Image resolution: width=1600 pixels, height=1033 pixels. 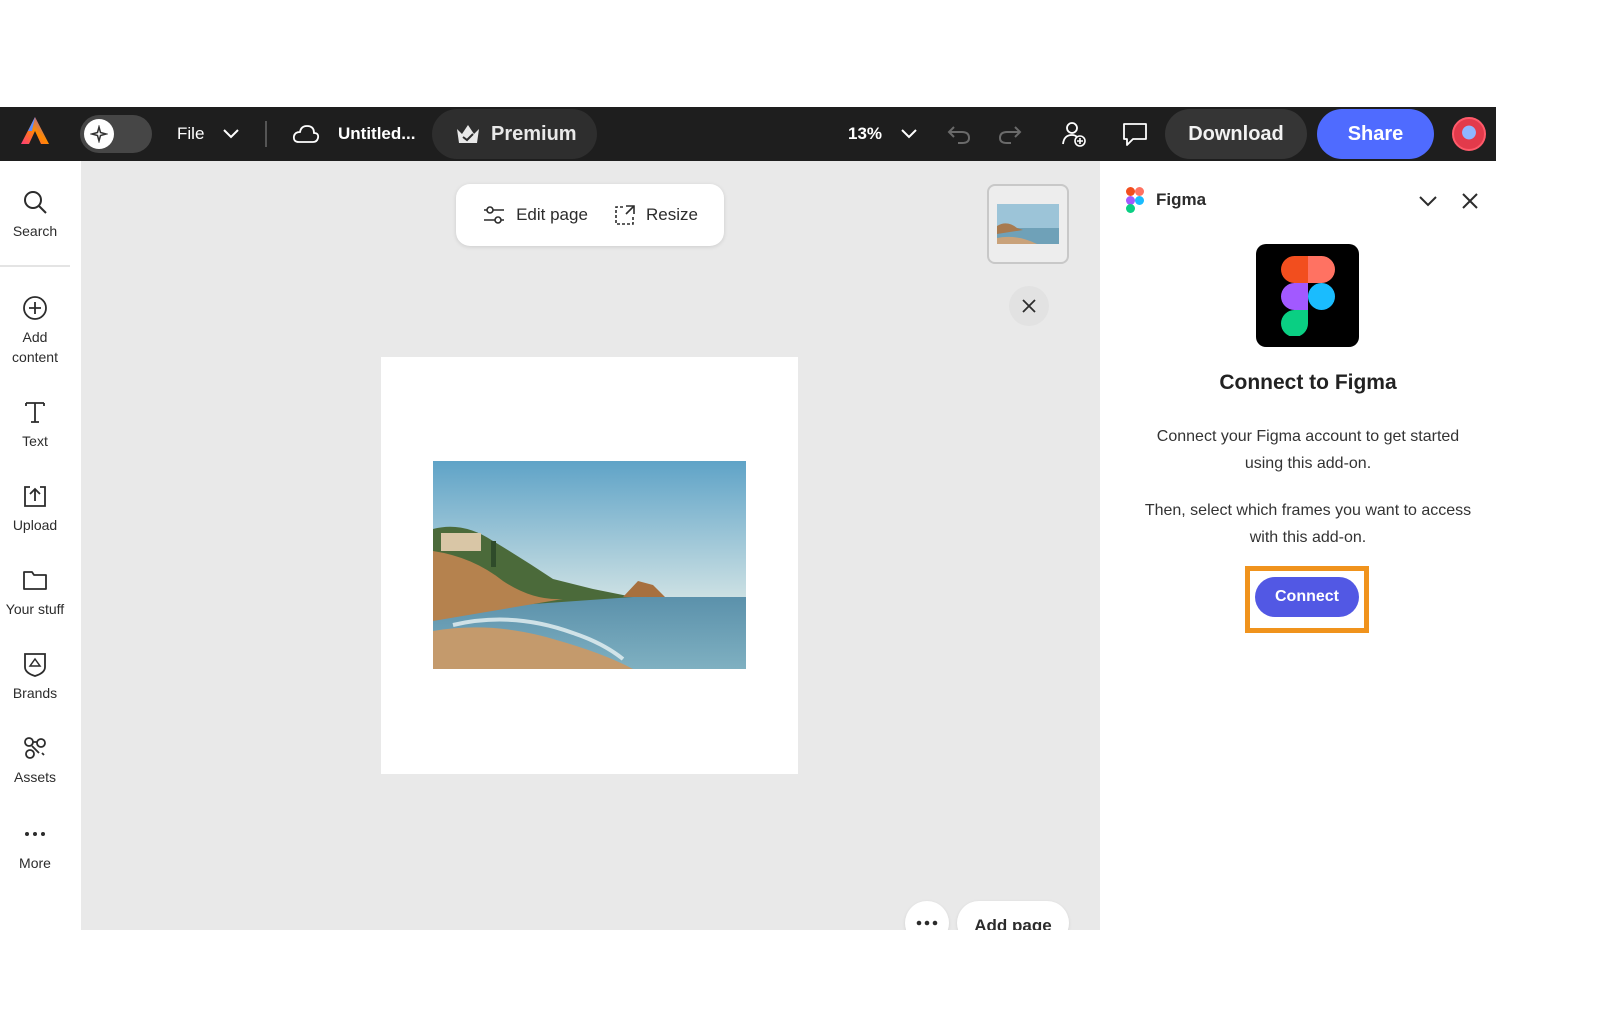 What do you see at coordinates (534, 133) in the screenshot?
I see `premium-label: Premium` at bounding box center [534, 133].